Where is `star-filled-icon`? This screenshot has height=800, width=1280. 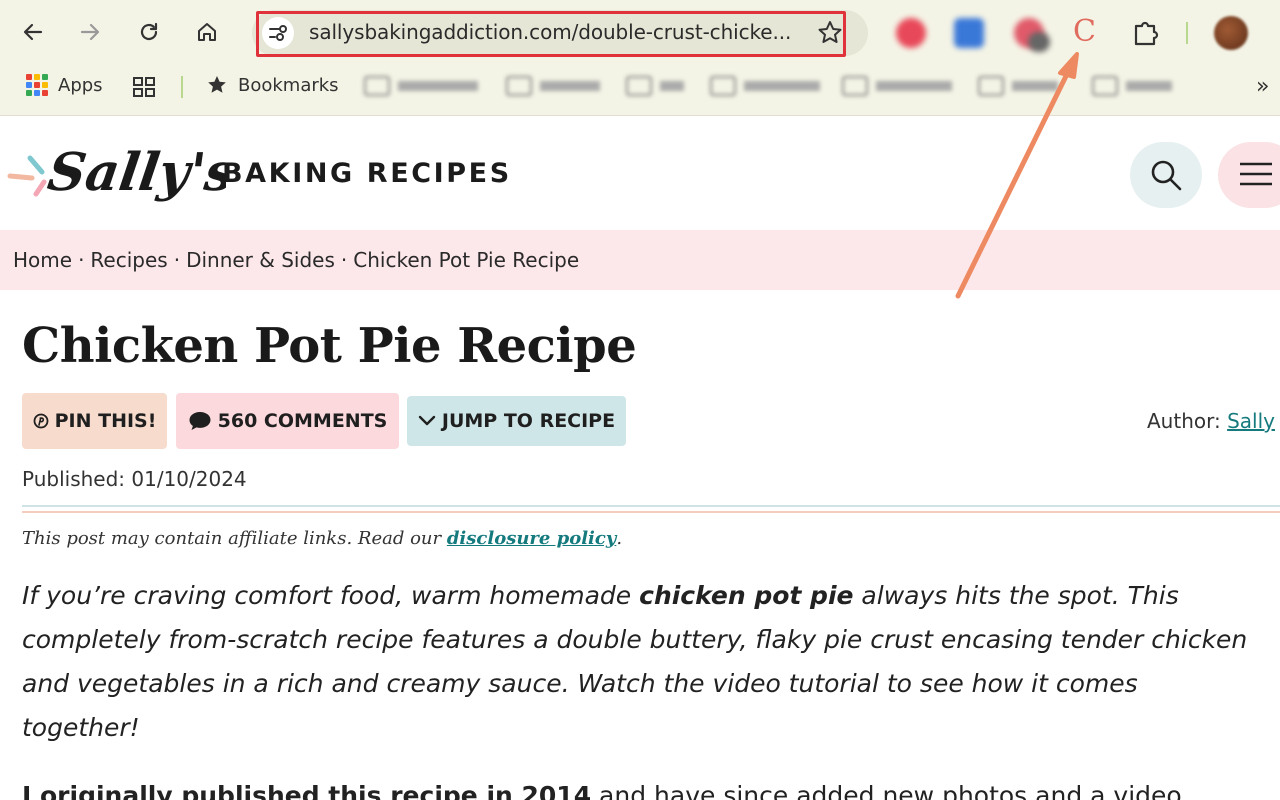 star-filled-icon is located at coordinates (217, 84).